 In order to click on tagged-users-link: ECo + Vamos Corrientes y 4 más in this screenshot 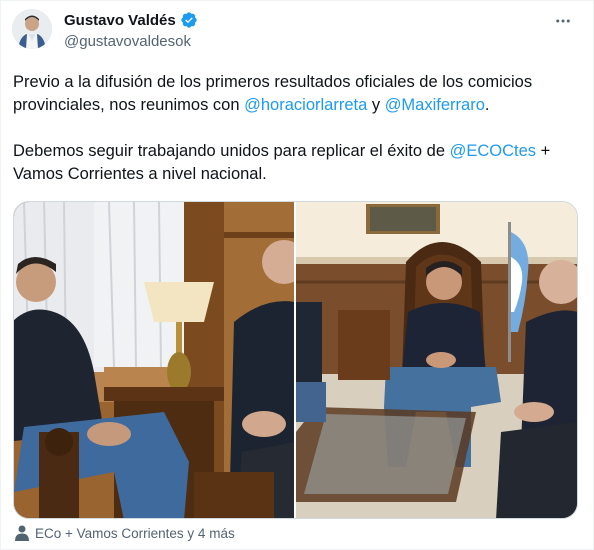, I will do `click(125, 533)`.